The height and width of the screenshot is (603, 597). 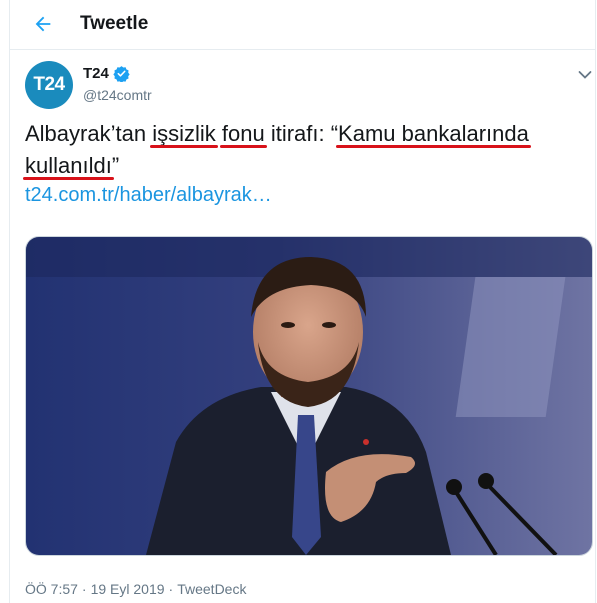 What do you see at coordinates (96, 73) in the screenshot?
I see `author-name: T24` at bounding box center [96, 73].